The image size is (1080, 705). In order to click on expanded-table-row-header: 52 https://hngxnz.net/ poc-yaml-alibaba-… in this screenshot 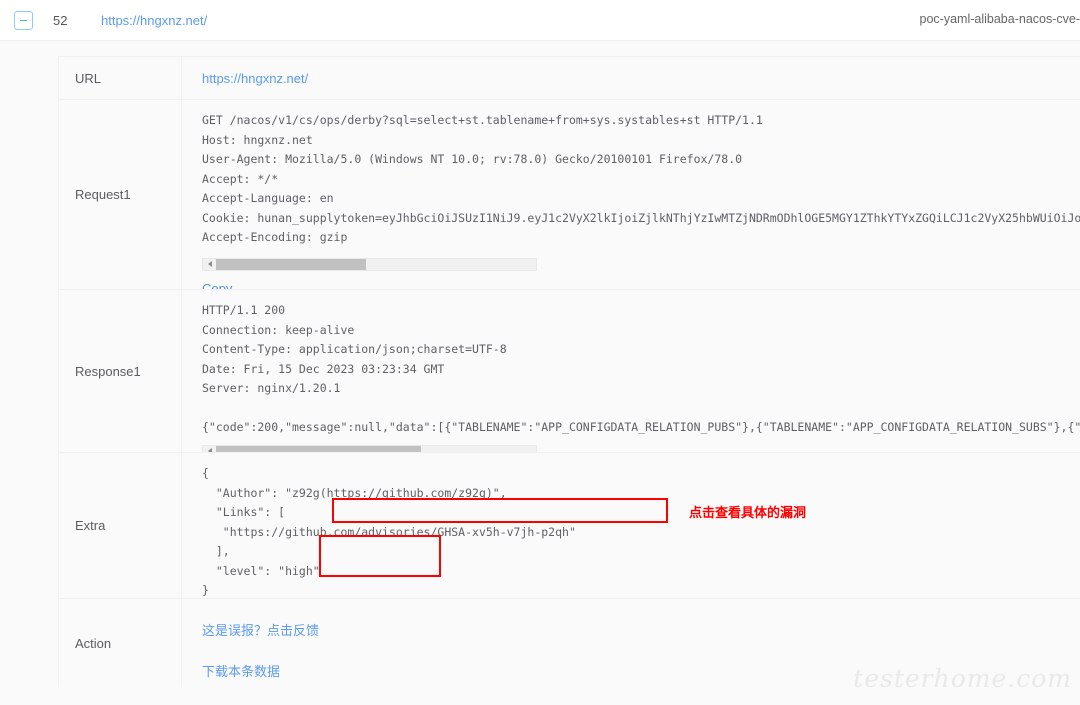, I will do `click(540, 20)`.